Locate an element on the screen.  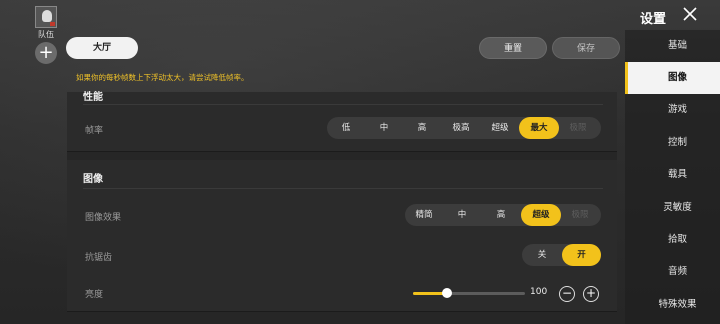
save-button: 保存 is located at coordinates (586, 48).